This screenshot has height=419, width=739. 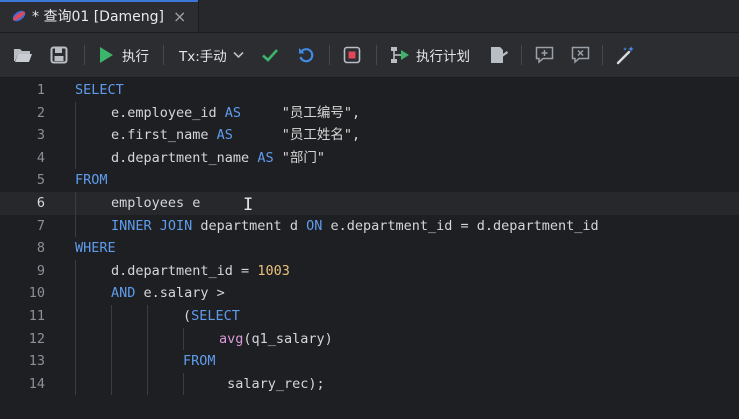 I want to click on explain-button, so click(x=499, y=55).